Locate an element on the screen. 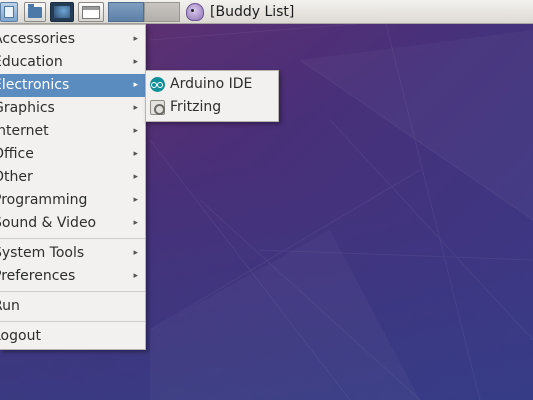 The image size is (533, 400). menu-item-sound-video: Sound & Video ▸ is located at coordinates (72, 223).